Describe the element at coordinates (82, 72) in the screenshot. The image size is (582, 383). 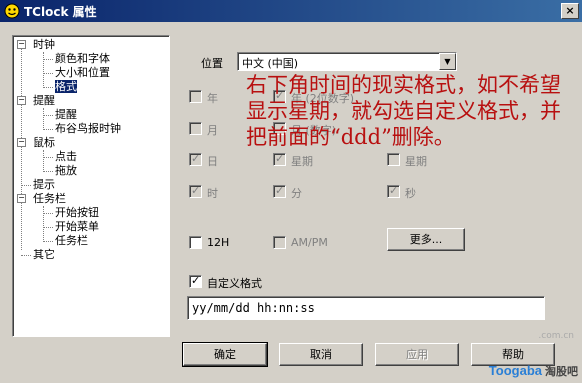
I see `tree-item-size-position: 大小和位置` at that location.